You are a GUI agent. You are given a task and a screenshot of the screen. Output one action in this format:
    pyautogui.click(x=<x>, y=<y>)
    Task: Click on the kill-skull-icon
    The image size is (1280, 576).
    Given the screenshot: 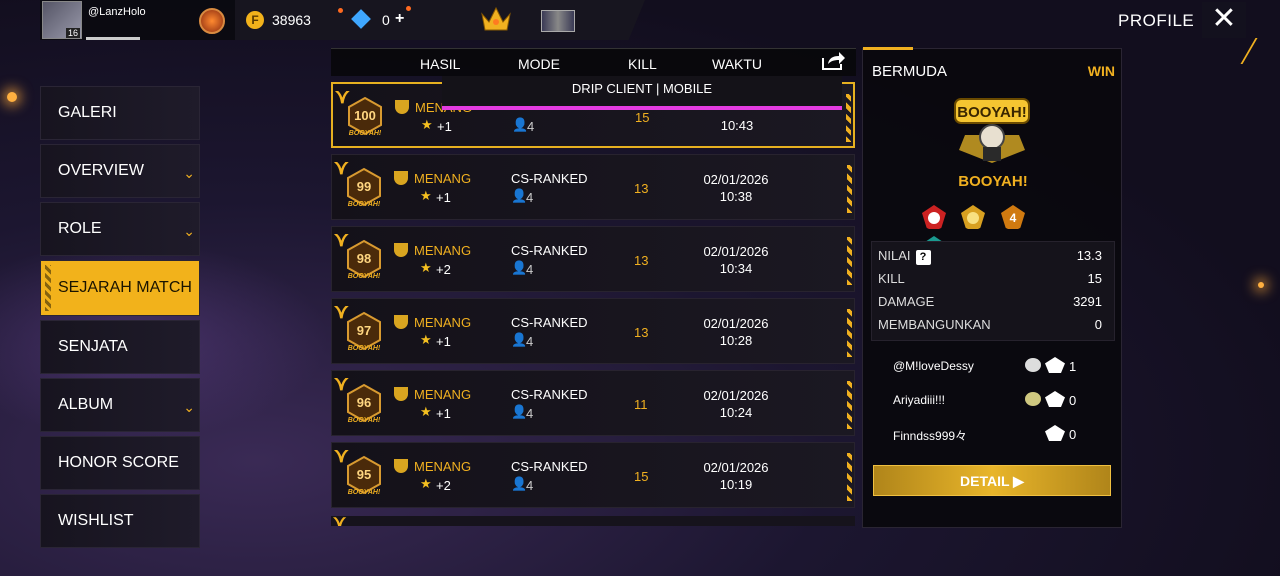 What is the action you would take?
    pyautogui.click(x=1055, y=433)
    